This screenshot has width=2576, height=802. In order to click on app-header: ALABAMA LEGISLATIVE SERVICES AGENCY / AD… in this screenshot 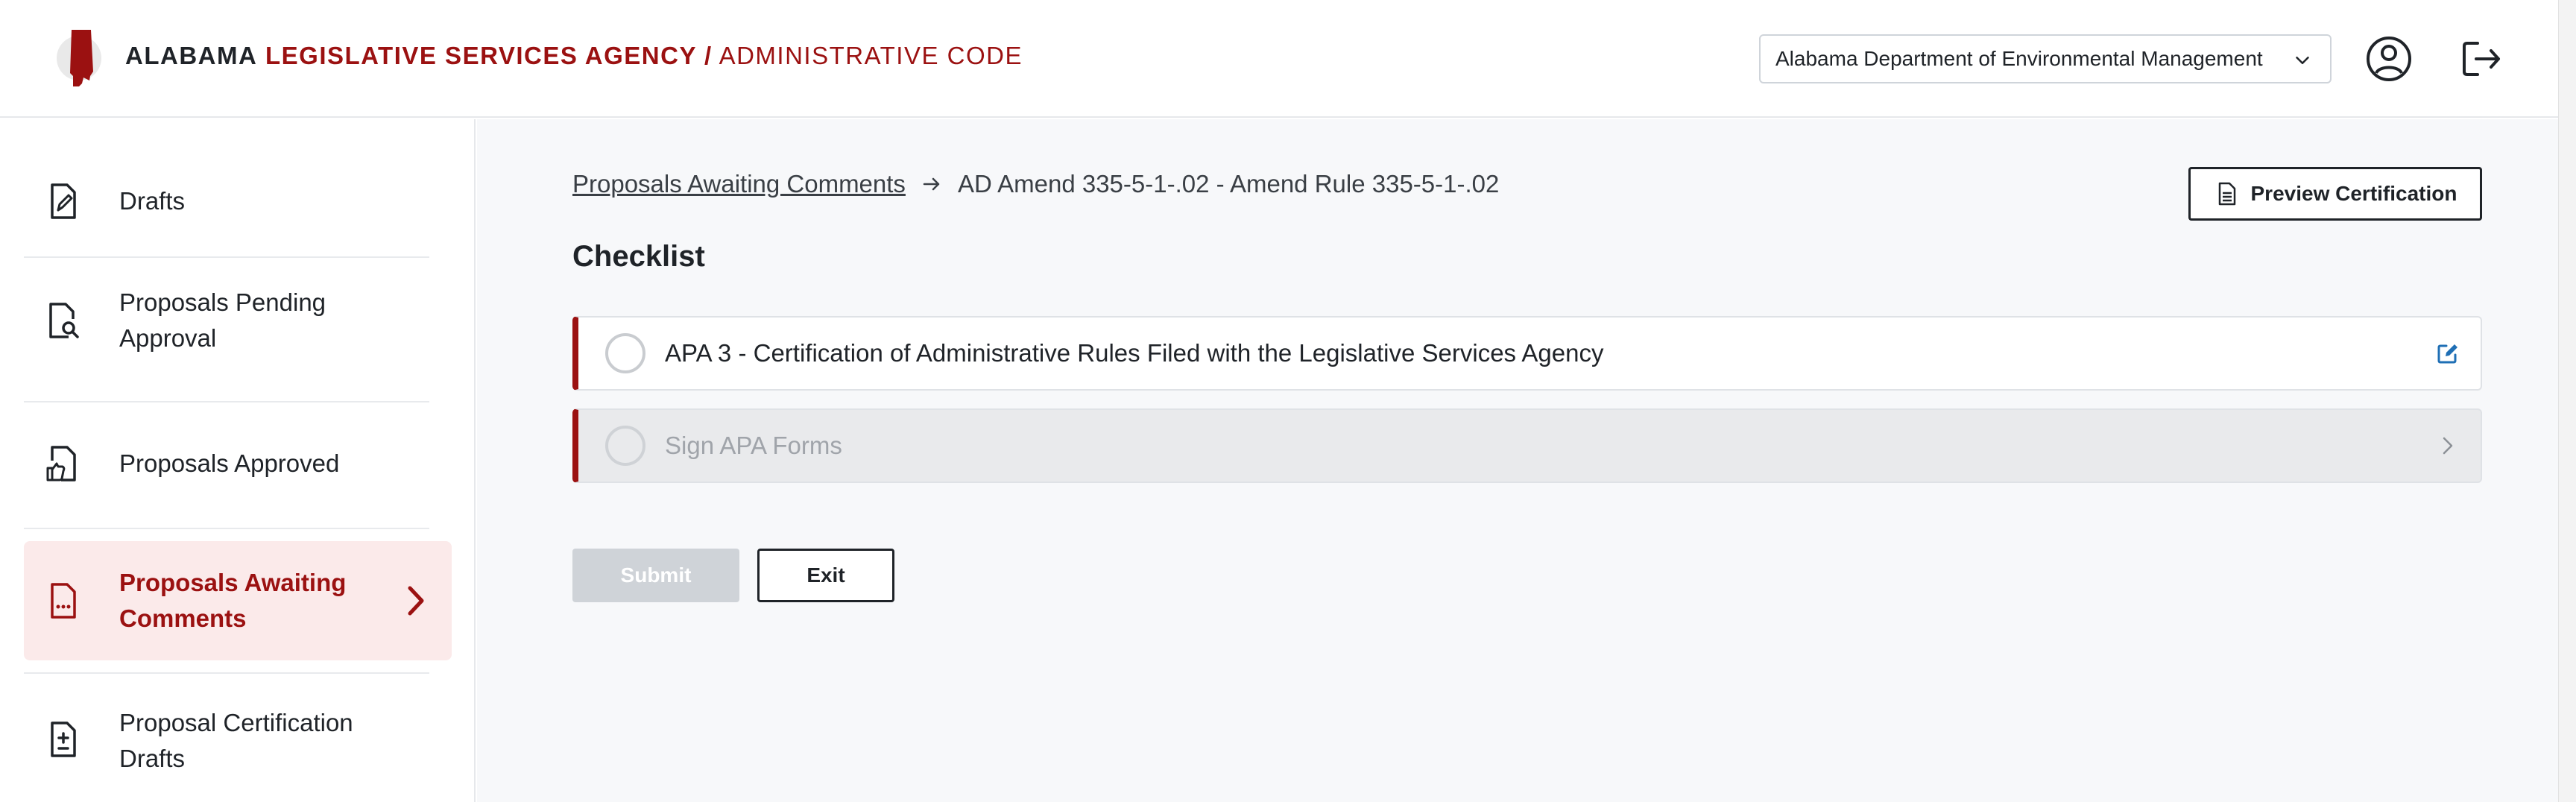, I will do `click(1279, 59)`.